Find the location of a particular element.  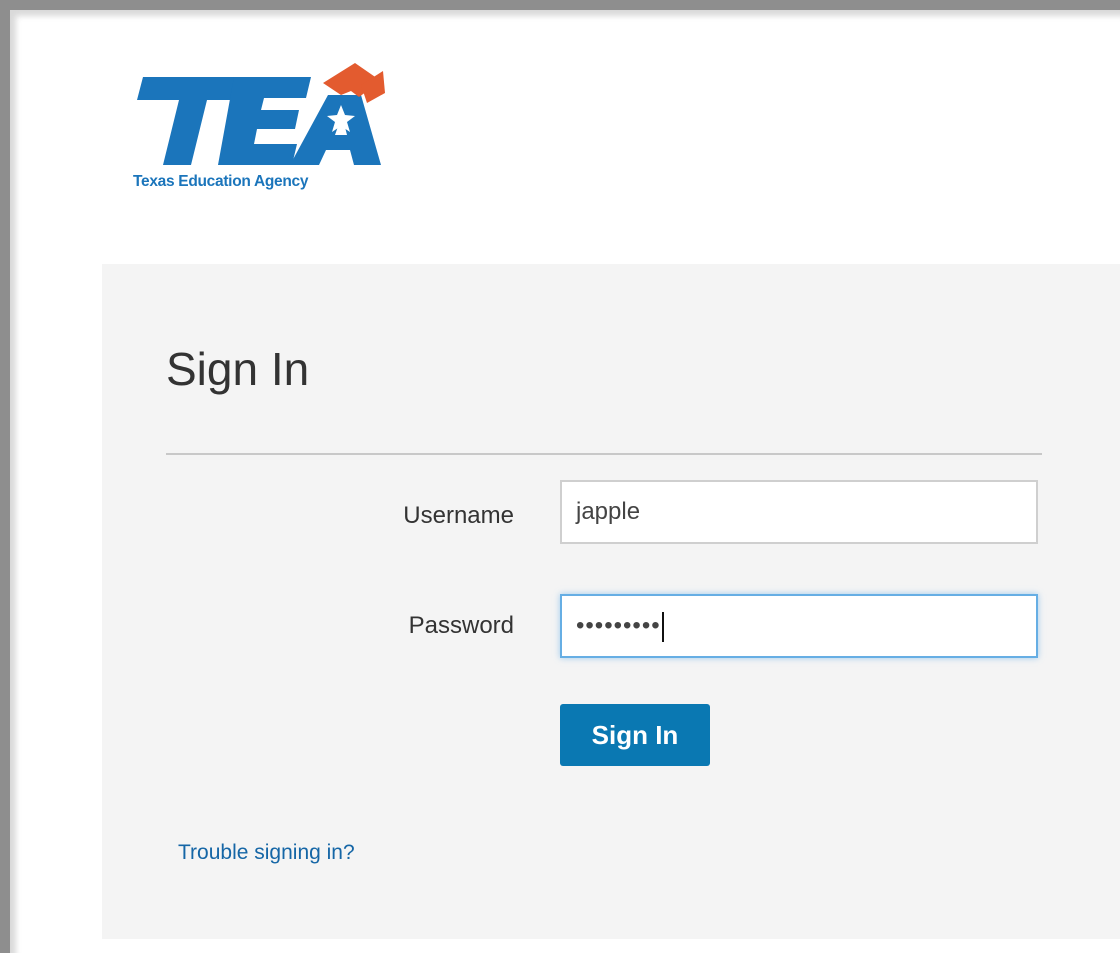

sign-in-button: Sign In is located at coordinates (635, 735).